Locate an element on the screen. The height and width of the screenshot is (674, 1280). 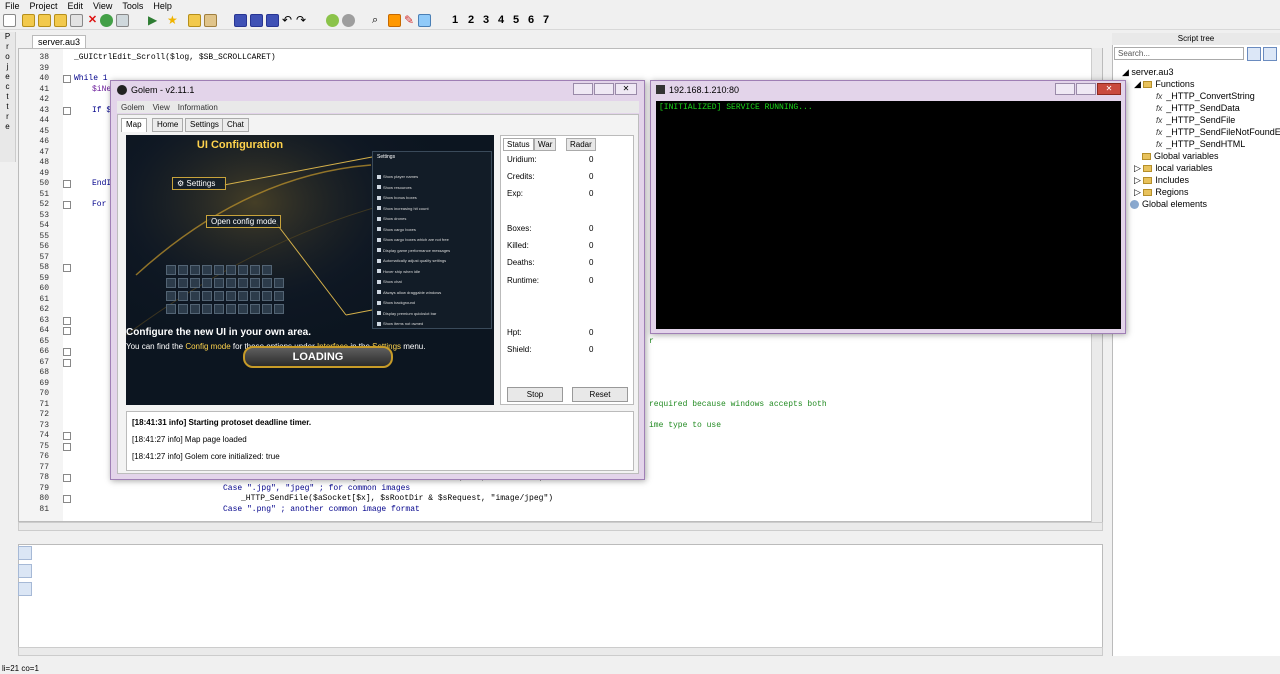
bookmark-4: 4 is located at coordinates (501, 20).